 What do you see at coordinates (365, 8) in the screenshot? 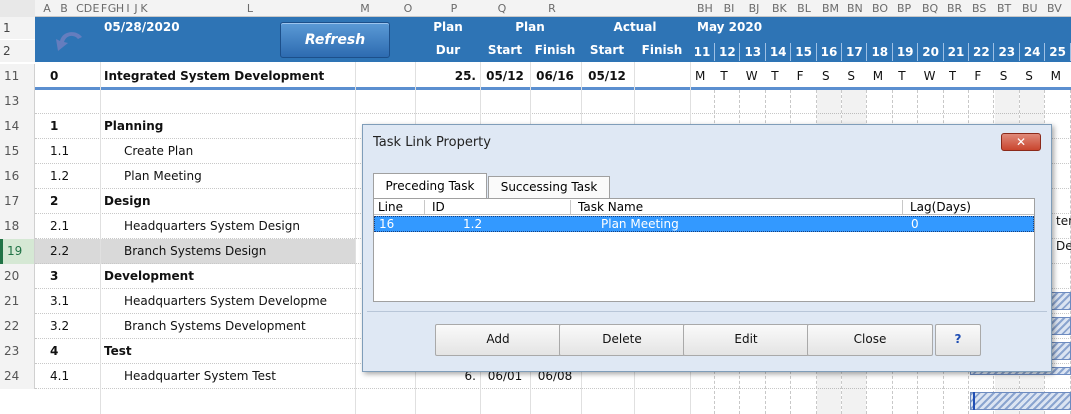
I see `column-header-M: M` at bounding box center [365, 8].